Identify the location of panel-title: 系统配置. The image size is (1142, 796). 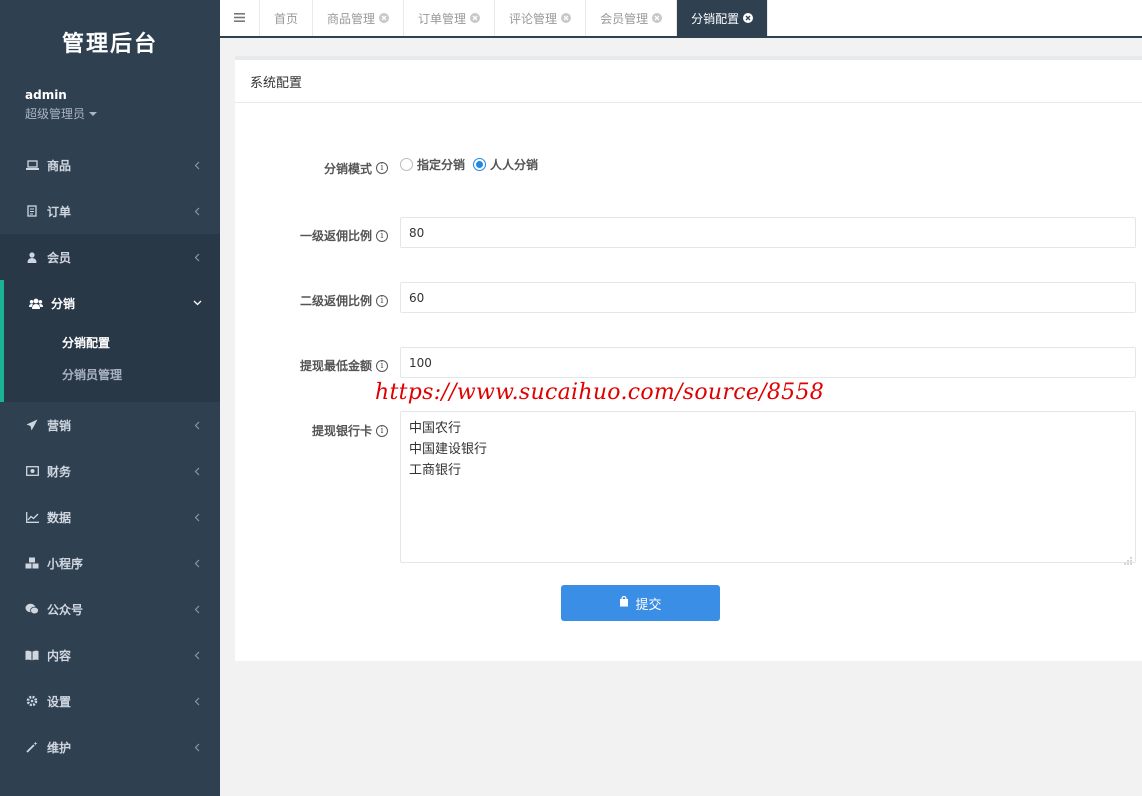
(688, 81).